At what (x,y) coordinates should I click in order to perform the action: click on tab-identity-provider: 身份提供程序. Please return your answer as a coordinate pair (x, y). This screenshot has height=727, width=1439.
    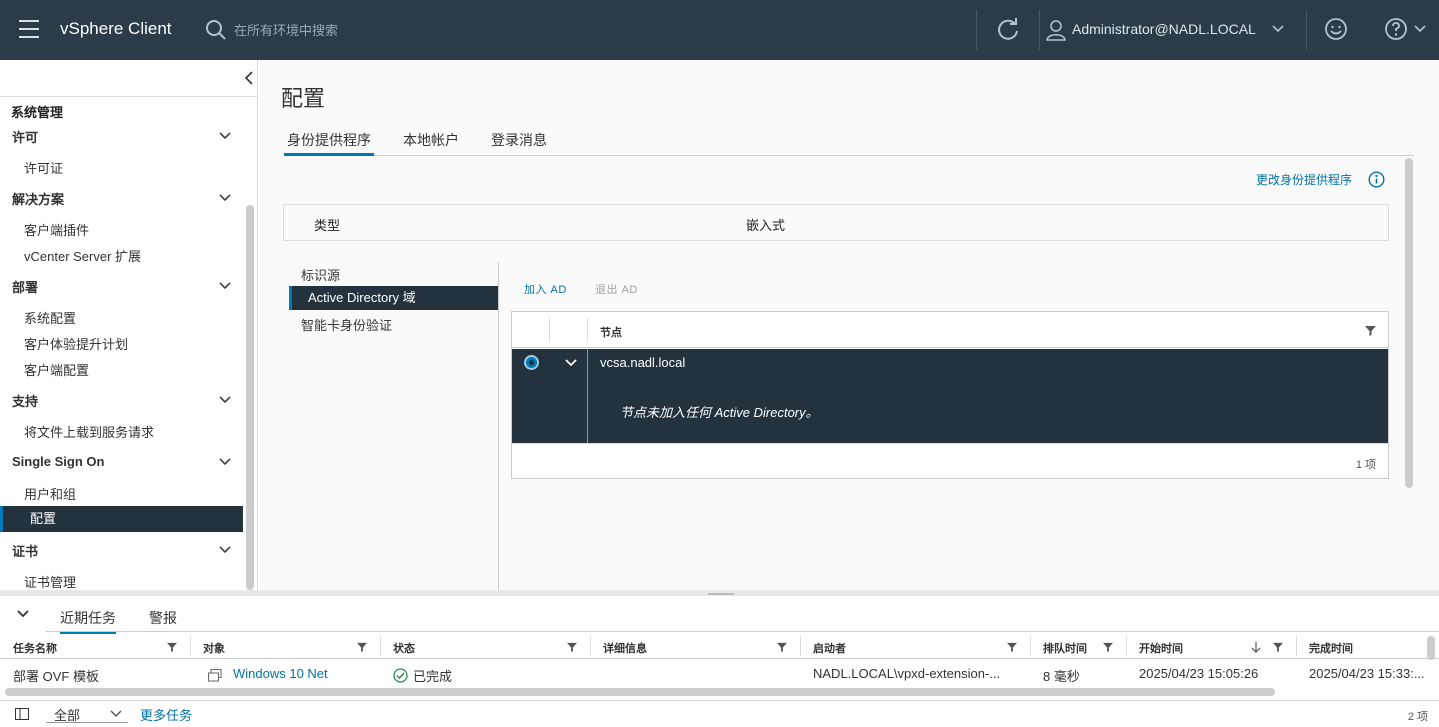
    Looking at the image, I should click on (329, 143).